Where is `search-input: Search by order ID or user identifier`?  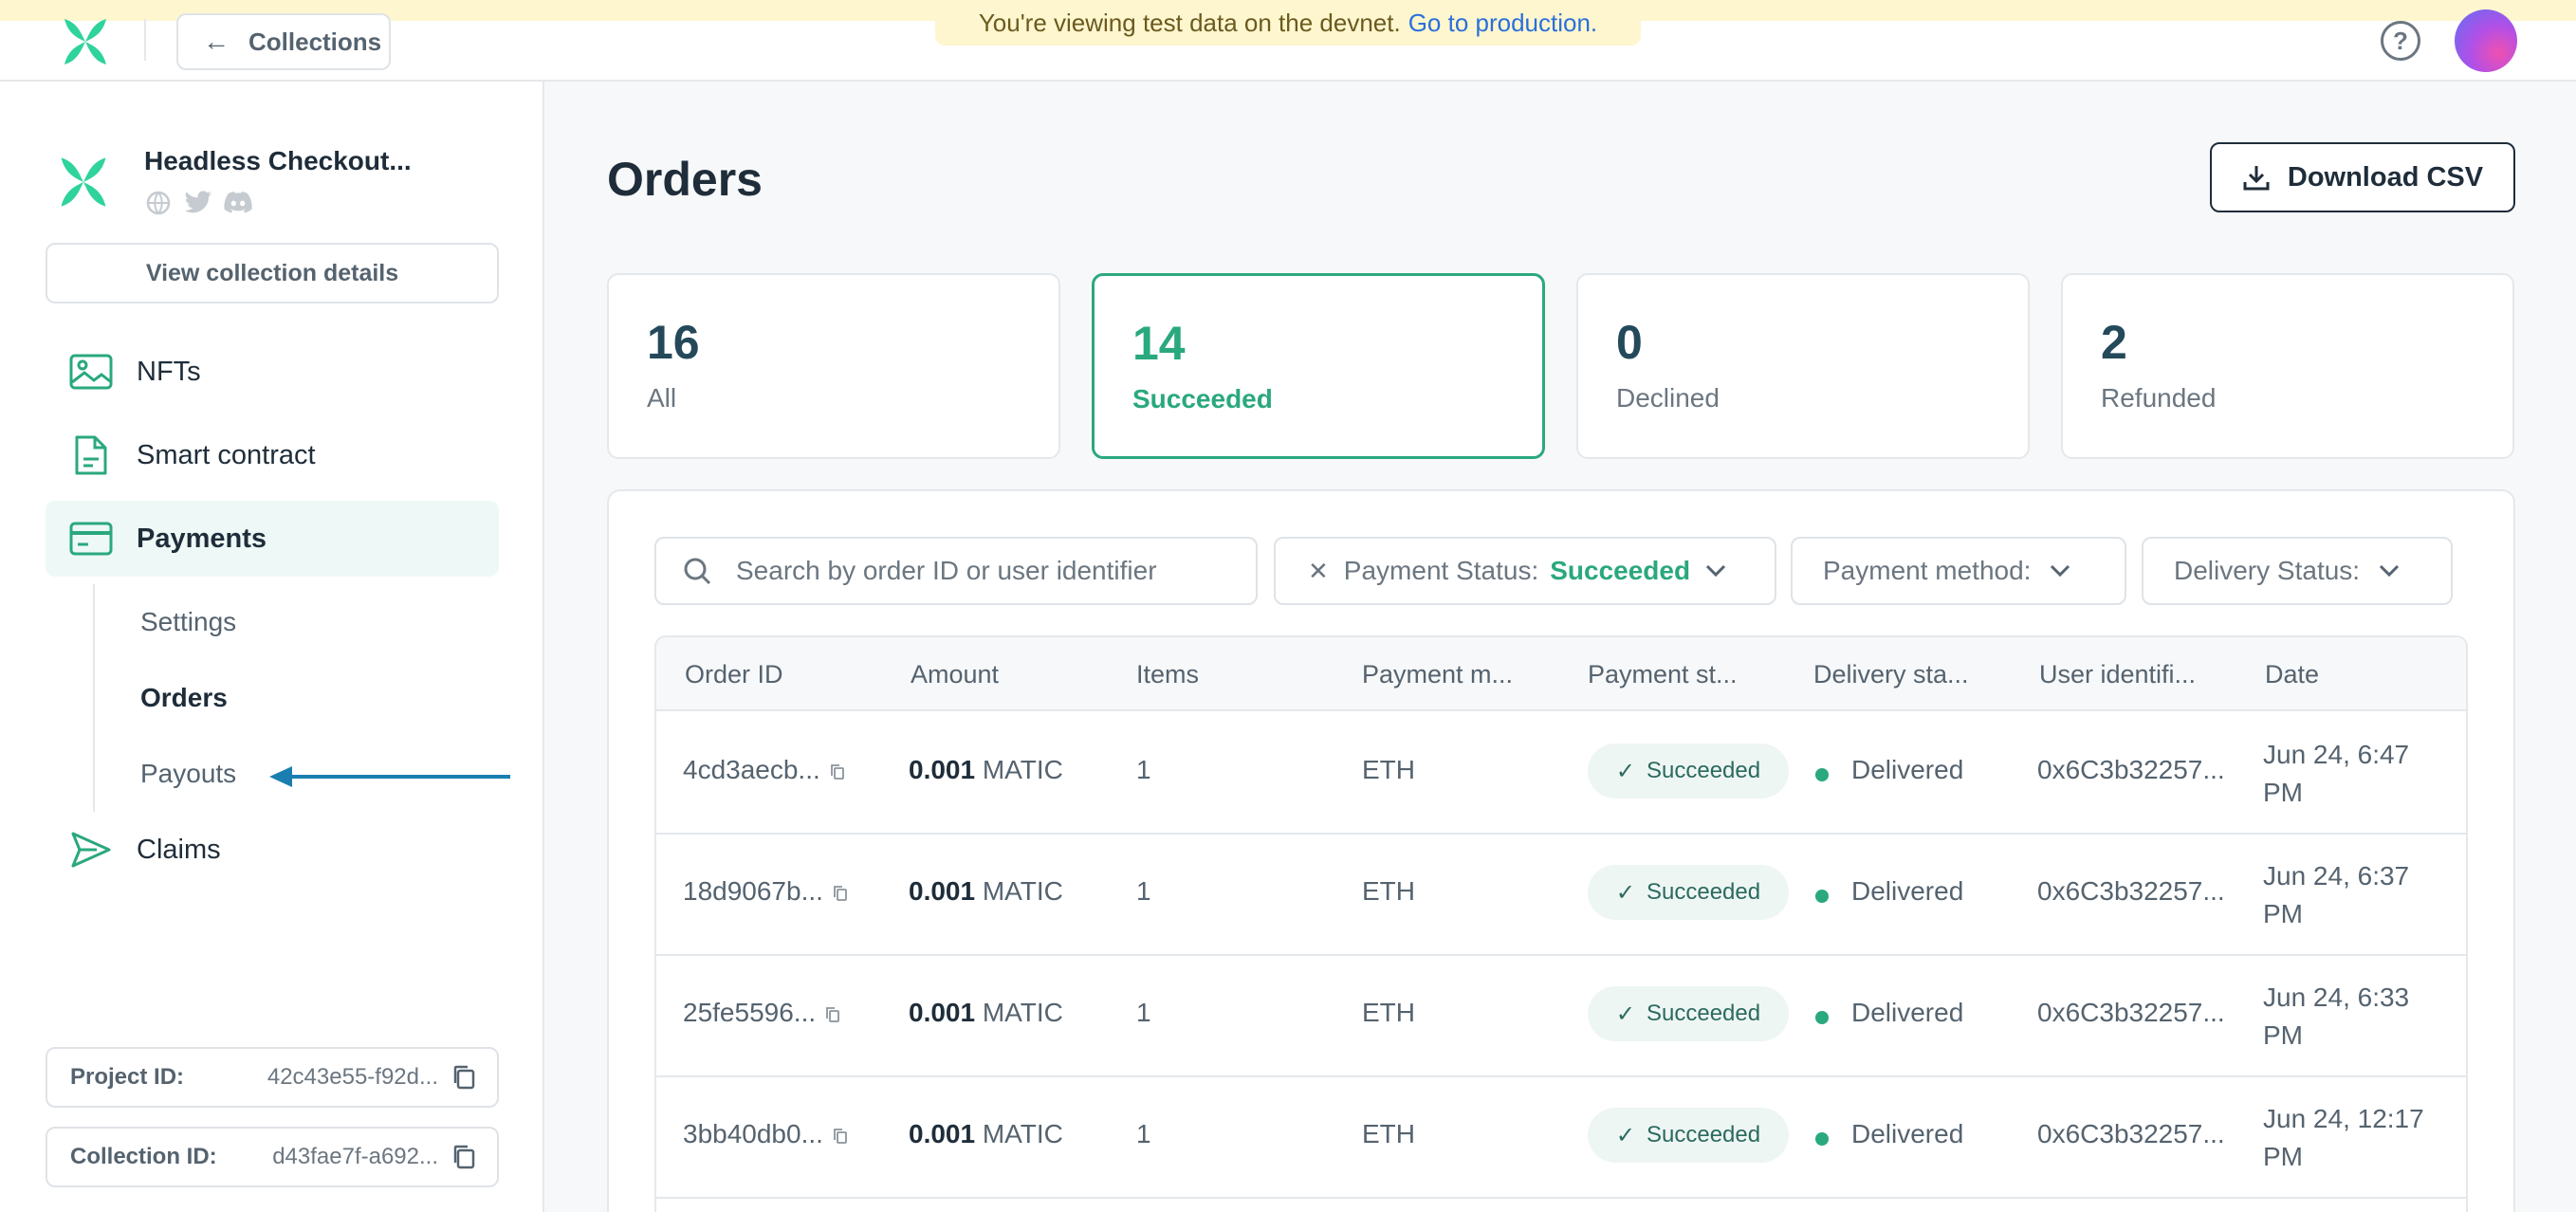 search-input: Search by order ID or user identifier is located at coordinates (956, 571).